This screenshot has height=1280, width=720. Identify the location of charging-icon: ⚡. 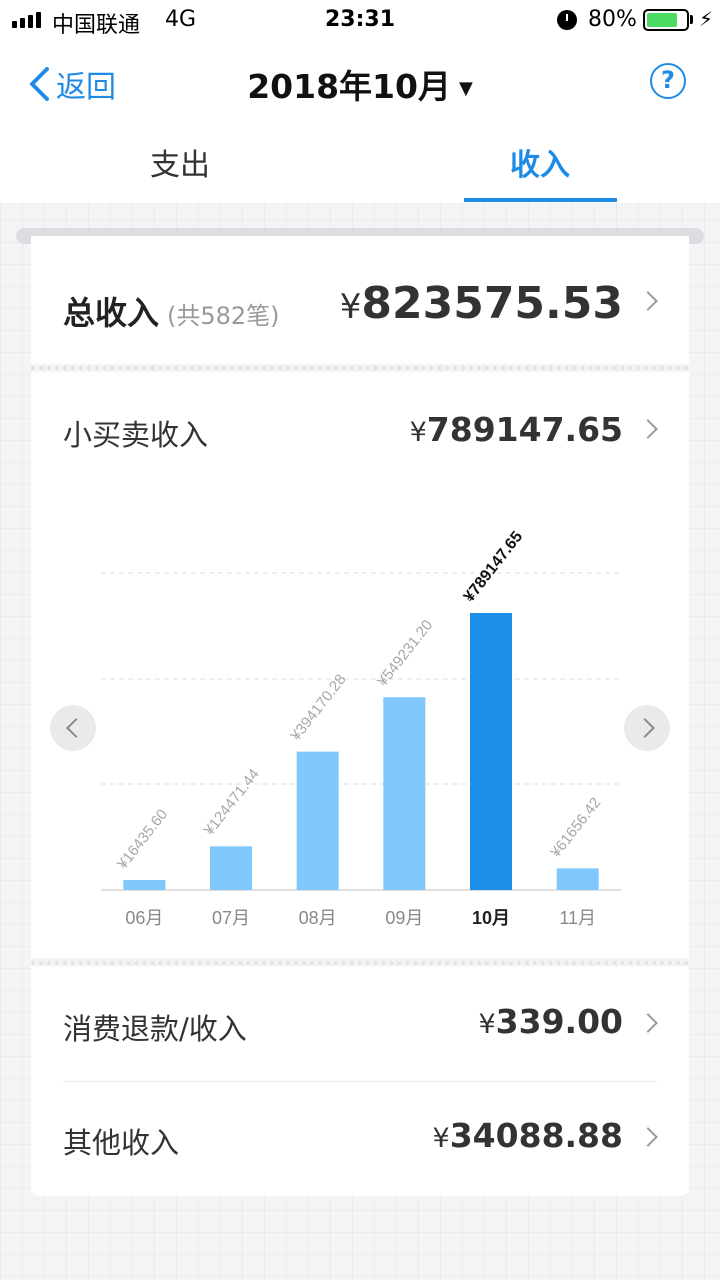
(706, 19).